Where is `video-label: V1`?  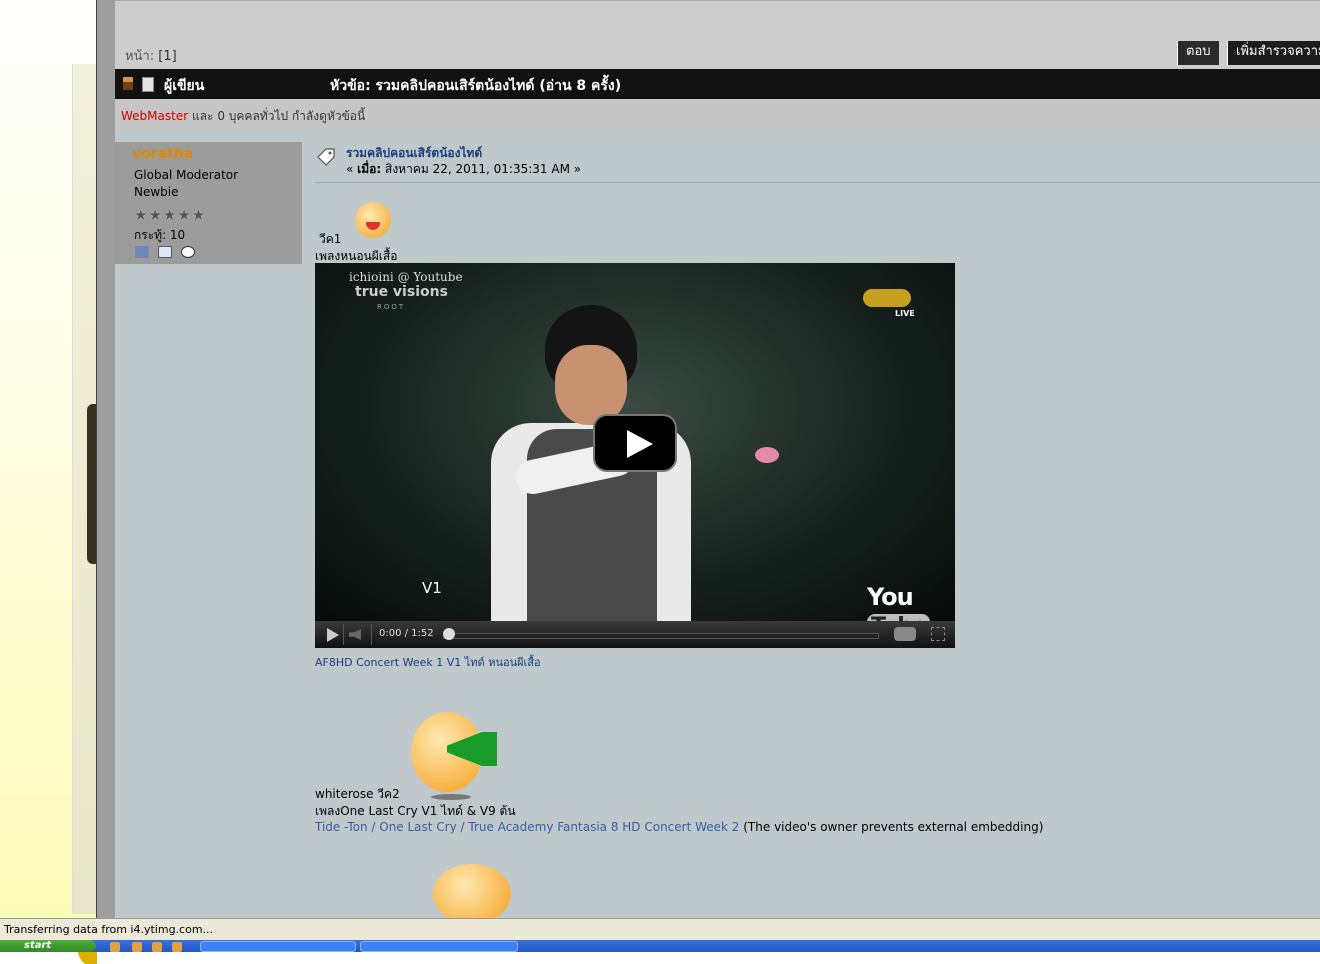 video-label: V1 is located at coordinates (432, 588).